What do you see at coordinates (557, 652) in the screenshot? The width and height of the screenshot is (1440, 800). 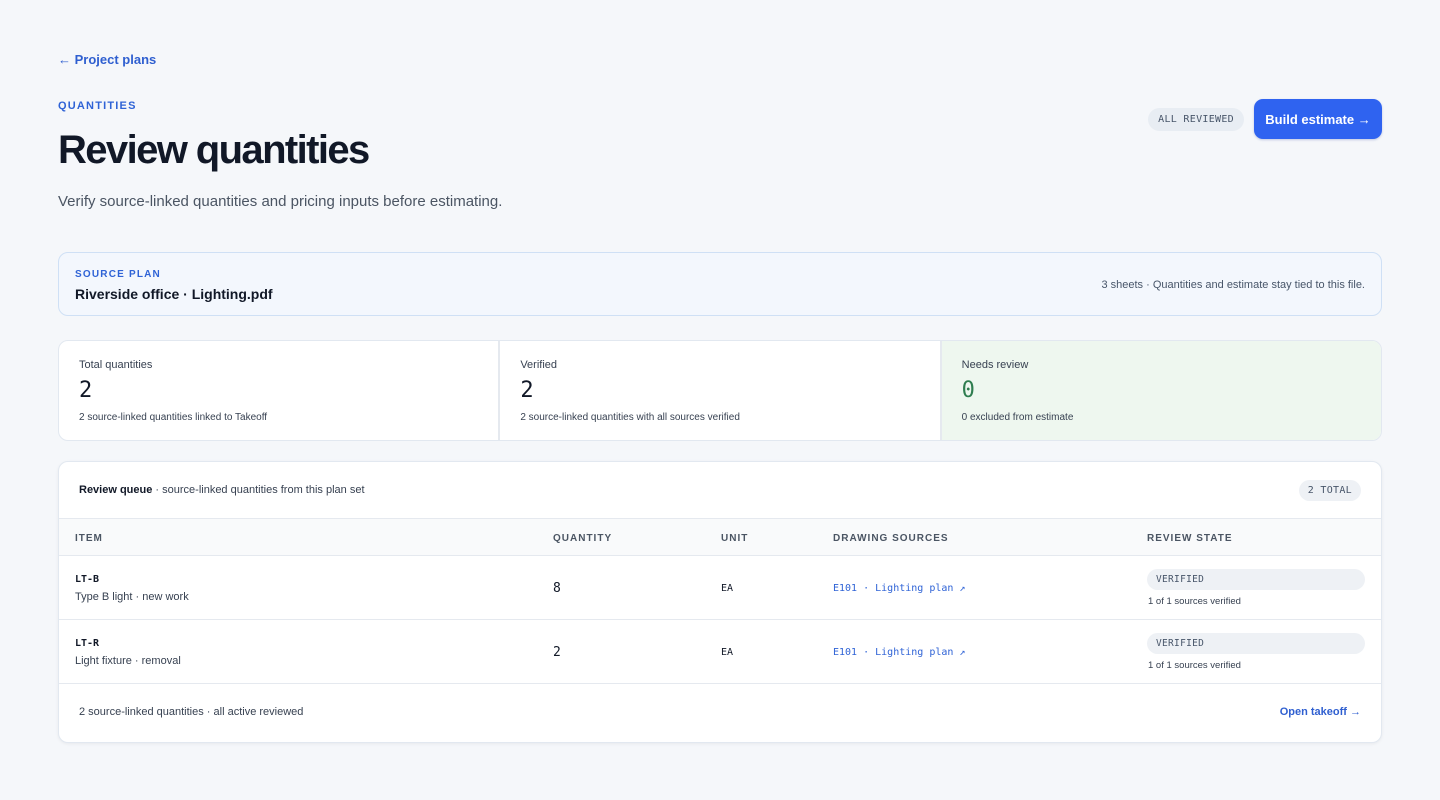 I see `item-quantity: 2` at bounding box center [557, 652].